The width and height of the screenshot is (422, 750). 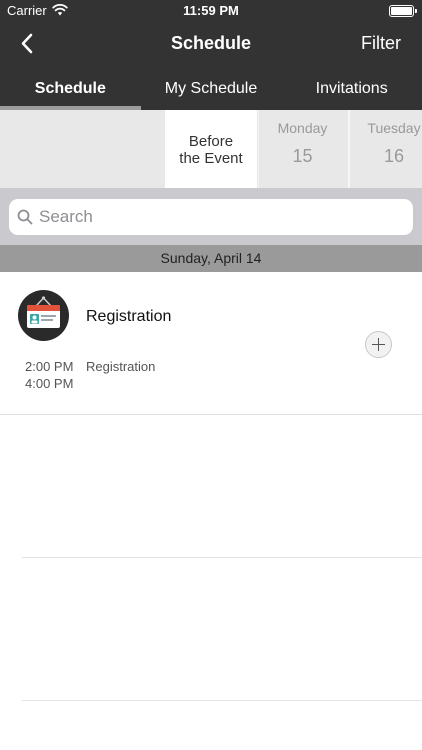 What do you see at coordinates (43, 315) in the screenshot?
I see `id-badge-icon` at bounding box center [43, 315].